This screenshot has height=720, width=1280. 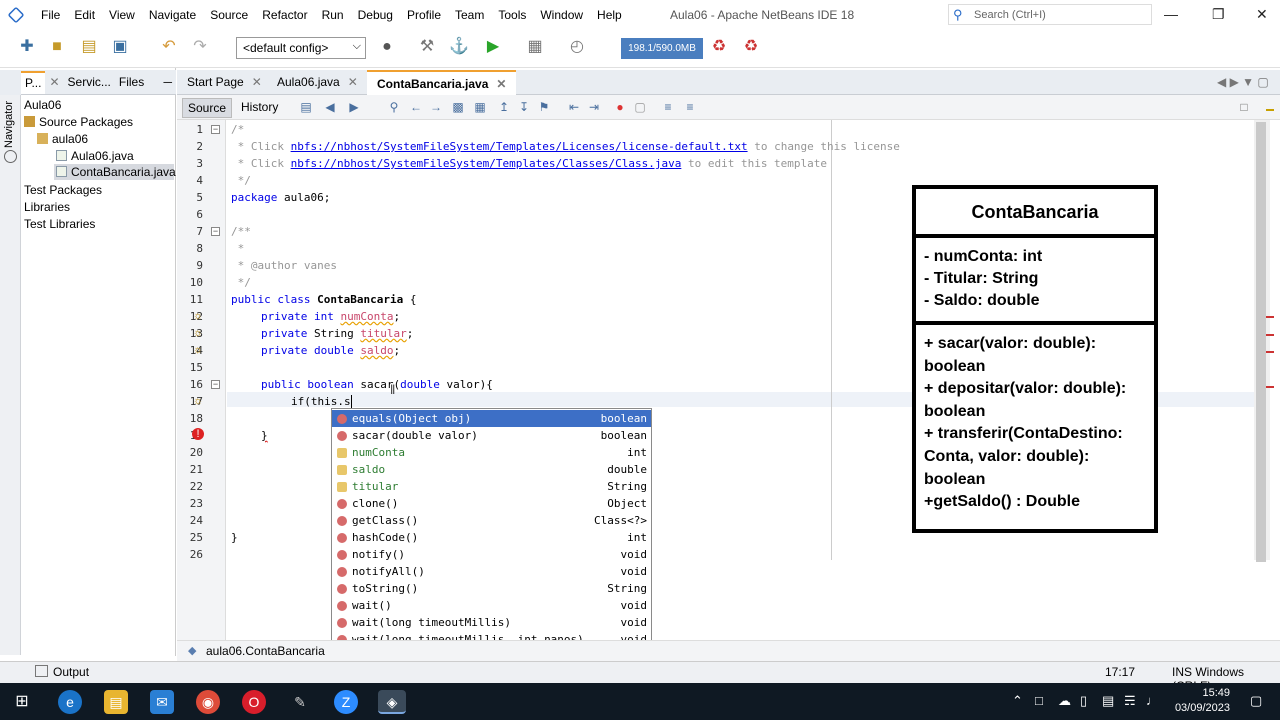 What do you see at coordinates (424, 15) in the screenshot?
I see `menu-profile: Profile` at bounding box center [424, 15].